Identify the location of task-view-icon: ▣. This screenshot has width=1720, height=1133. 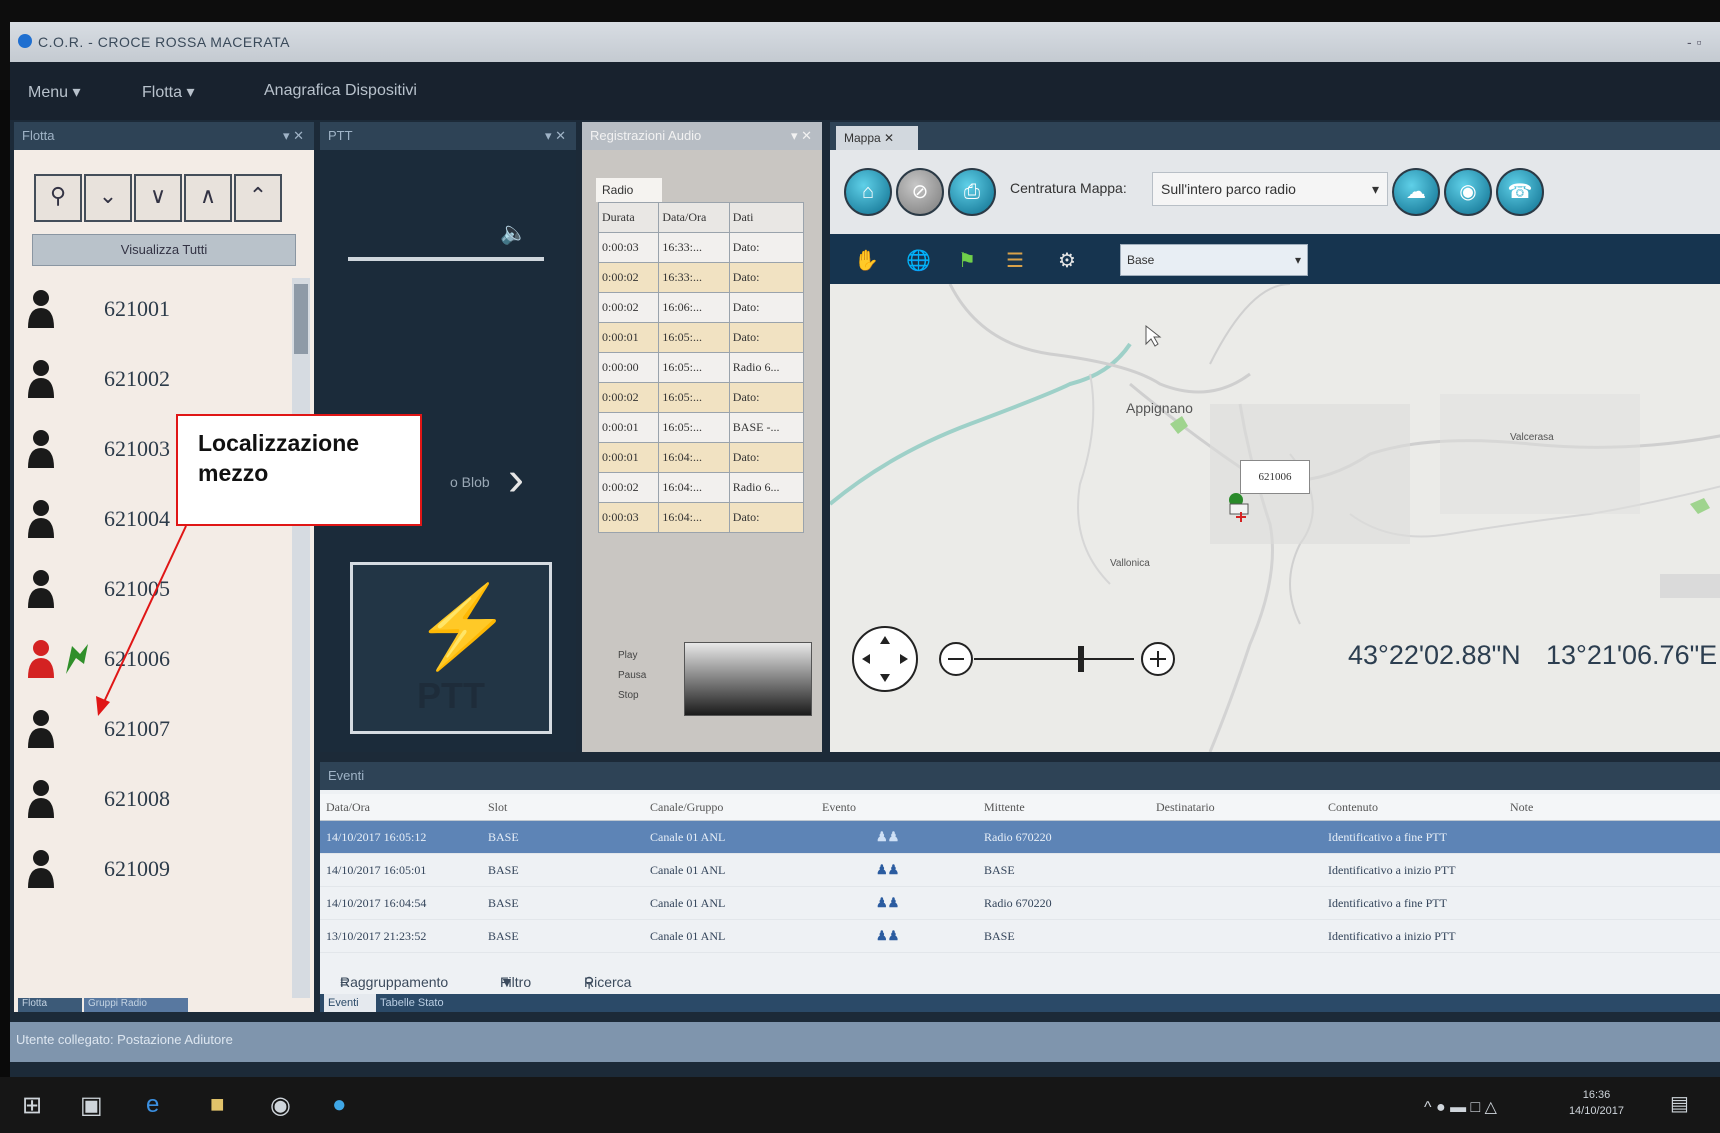
(91, 1105).